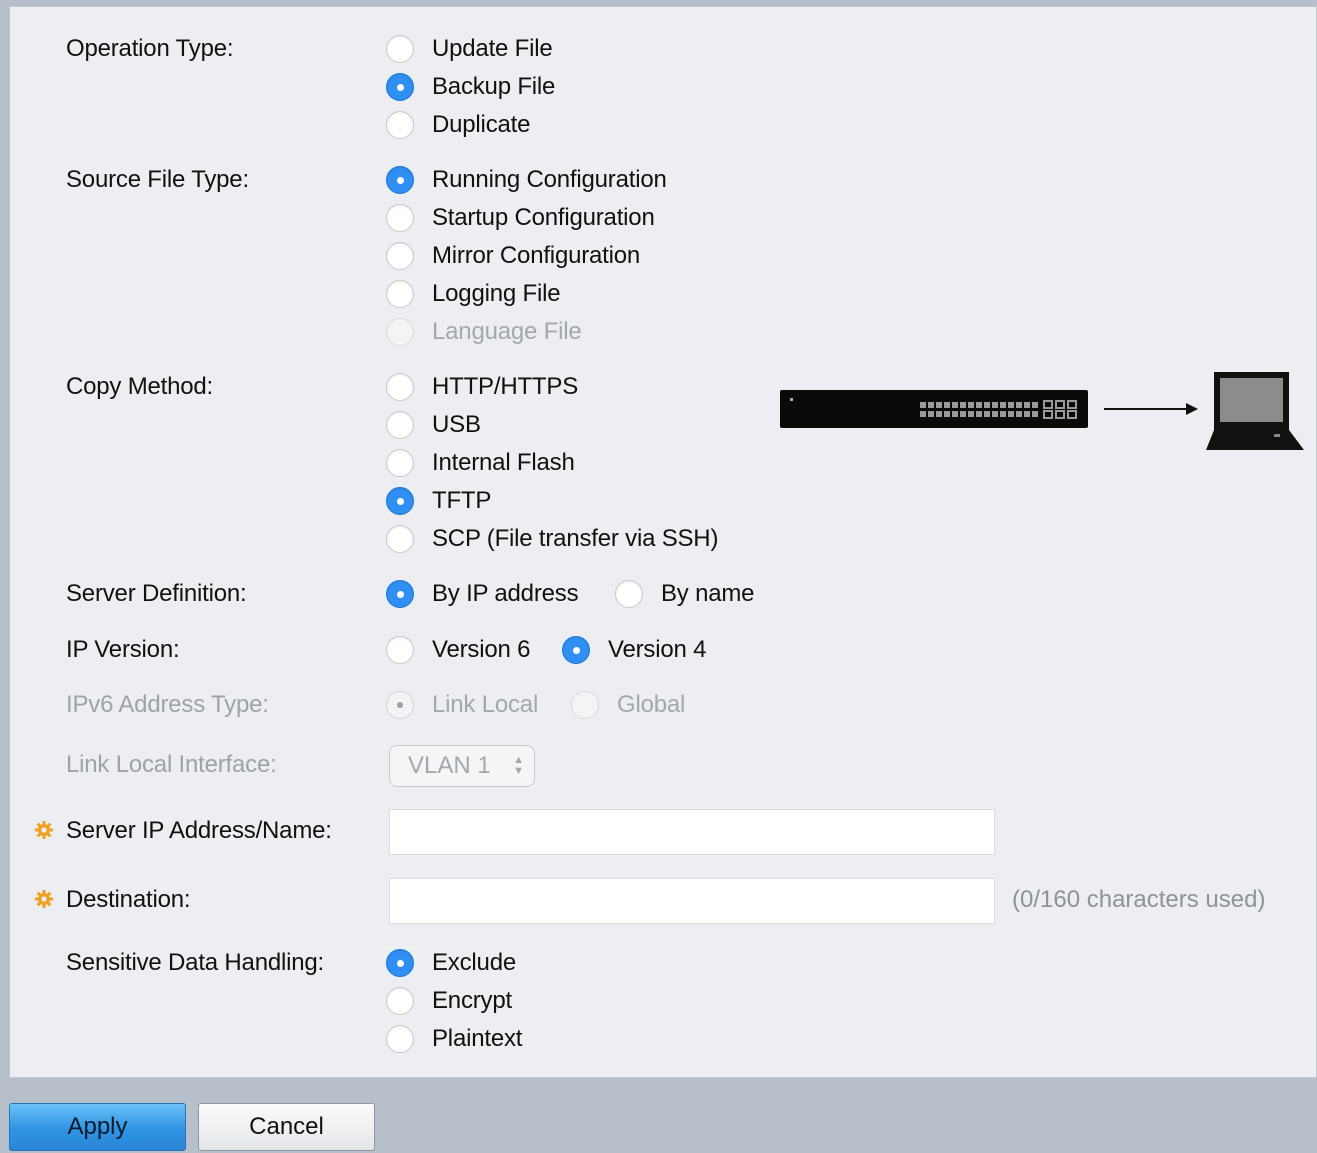  I want to click on radio-usb: USB, so click(433, 425).